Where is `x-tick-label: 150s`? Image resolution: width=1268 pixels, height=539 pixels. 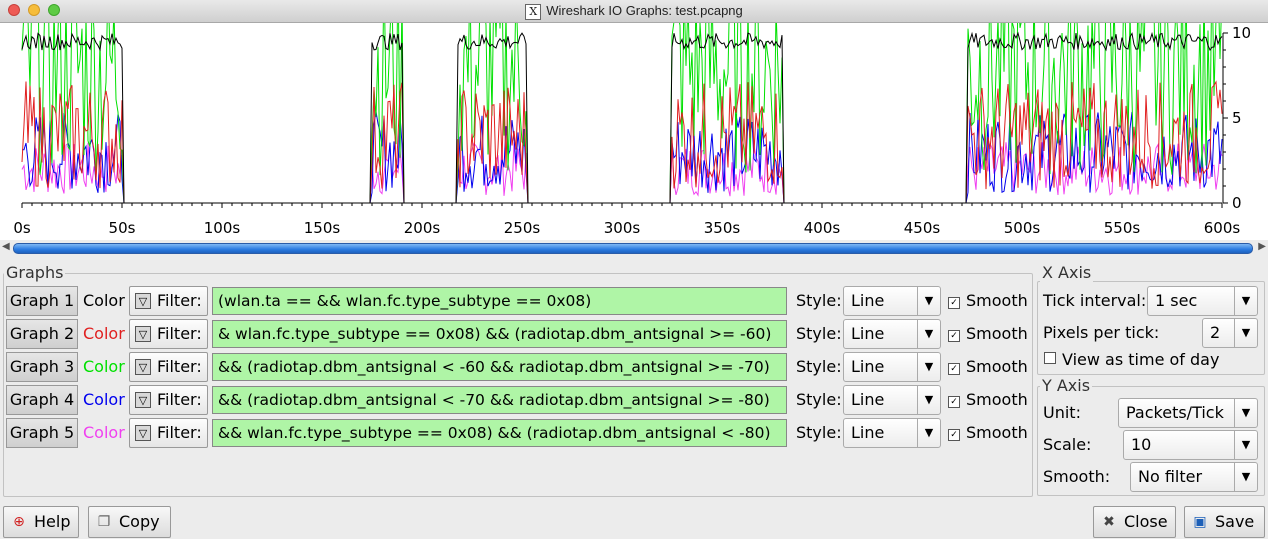 x-tick-label: 150s is located at coordinates (322, 228).